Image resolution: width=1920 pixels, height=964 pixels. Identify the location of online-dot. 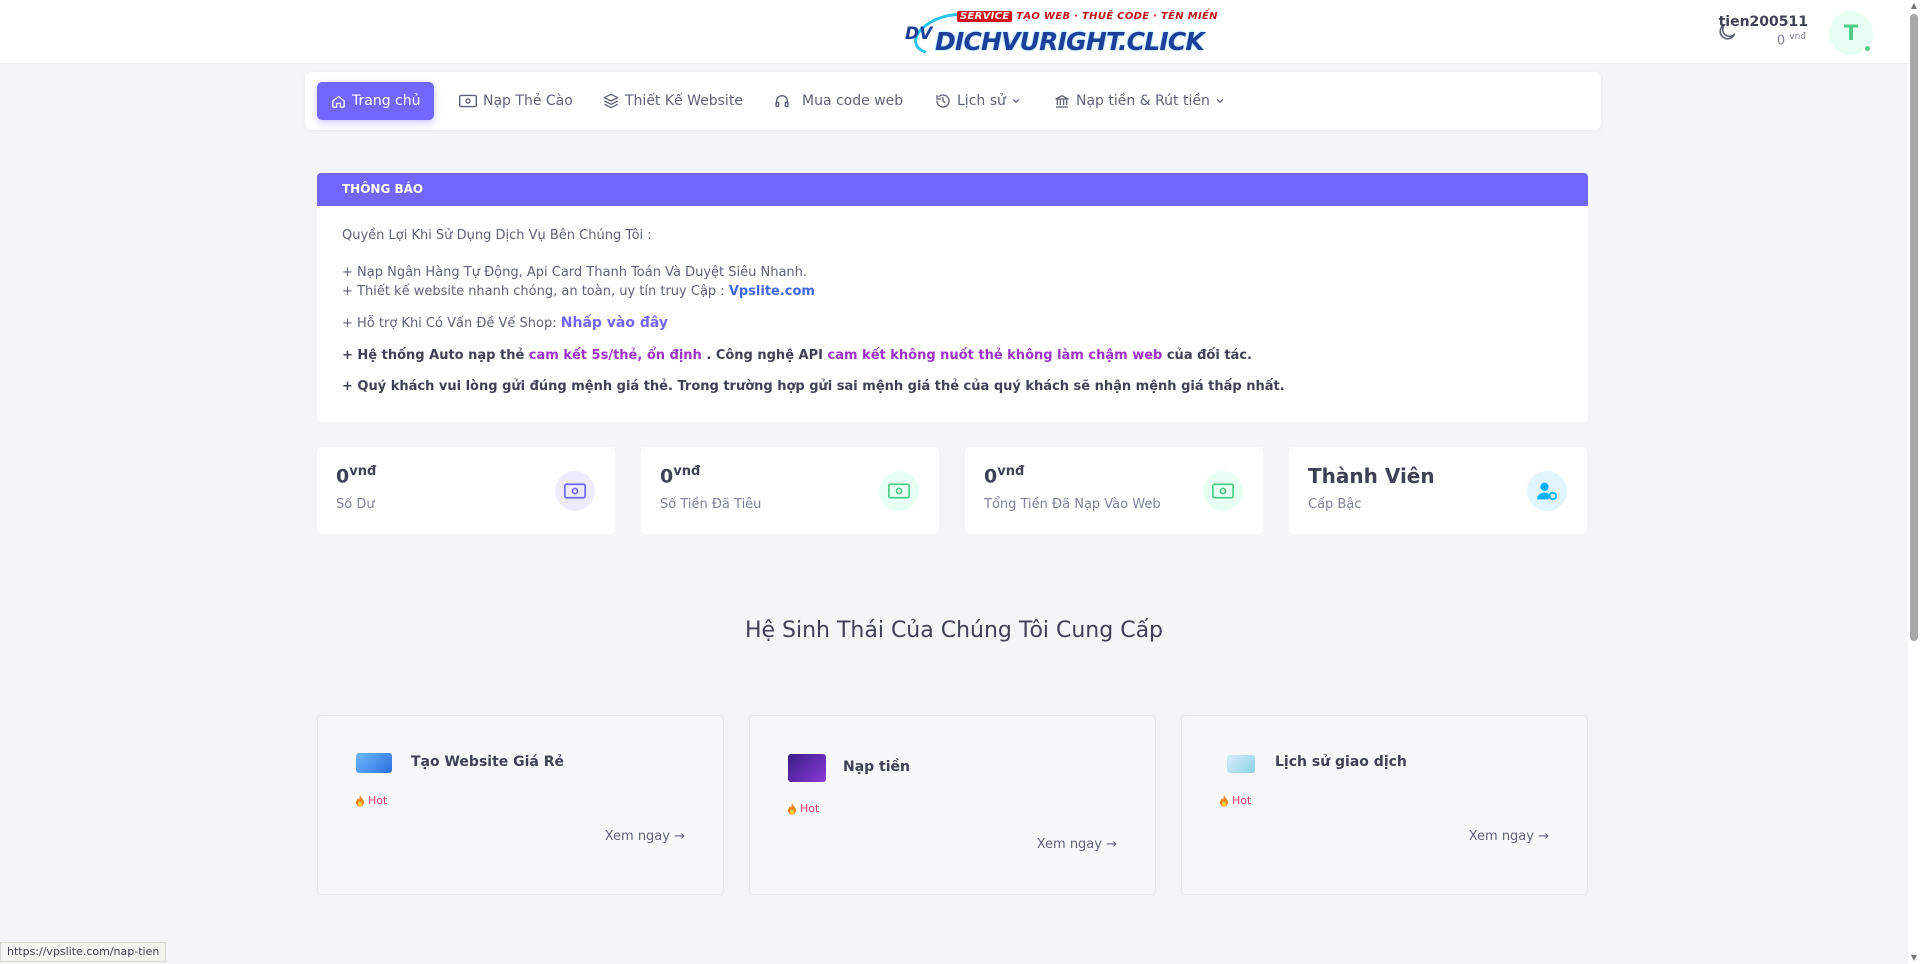
(1867, 48).